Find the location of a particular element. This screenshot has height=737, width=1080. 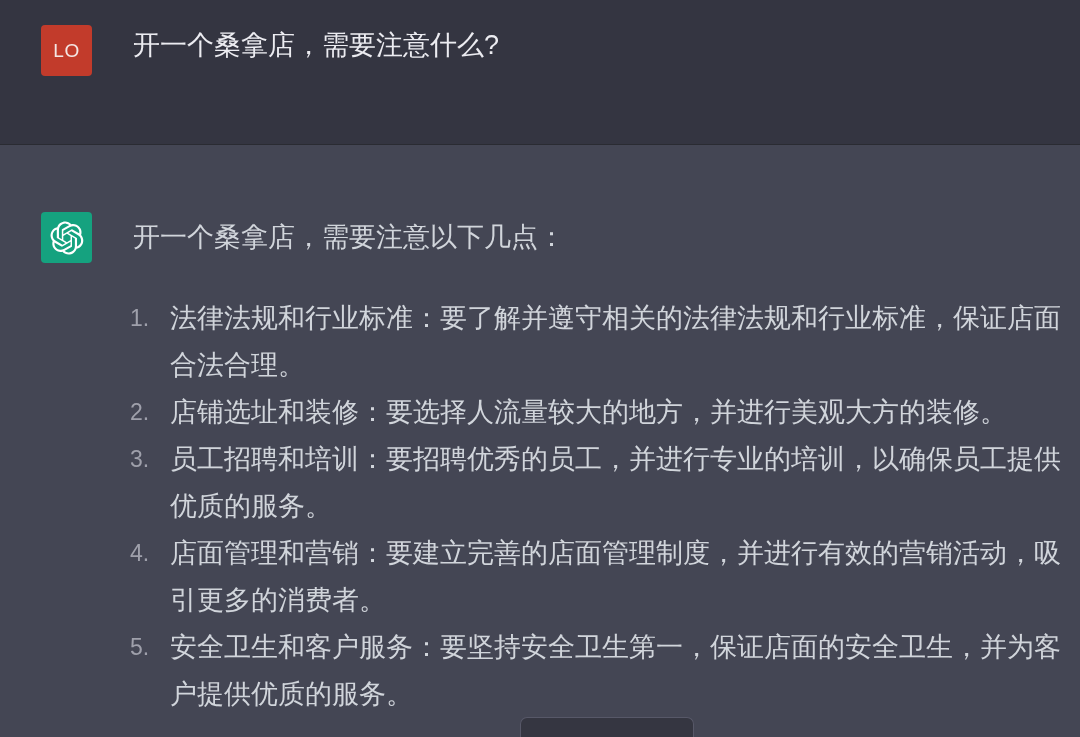

message-text: 开一个桑拿店，需要注意以下几点： is located at coordinates (349, 237).